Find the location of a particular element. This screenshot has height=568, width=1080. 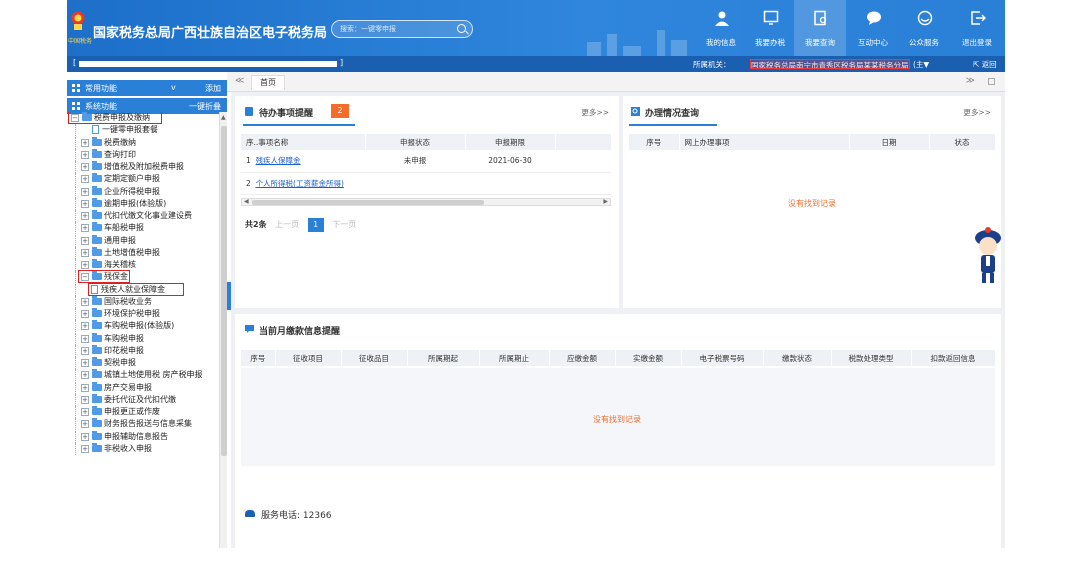

tree-item: + 海关稽核 is located at coordinates (143, 265).